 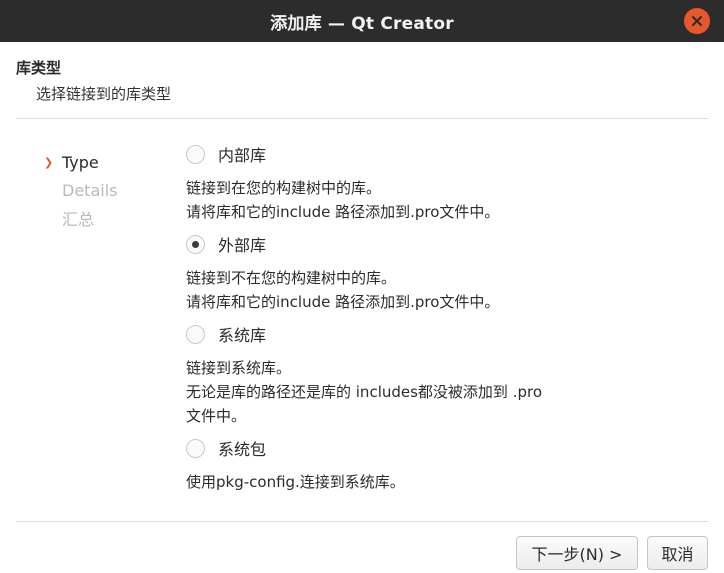 I want to click on header-divider, so click(x=362, y=118).